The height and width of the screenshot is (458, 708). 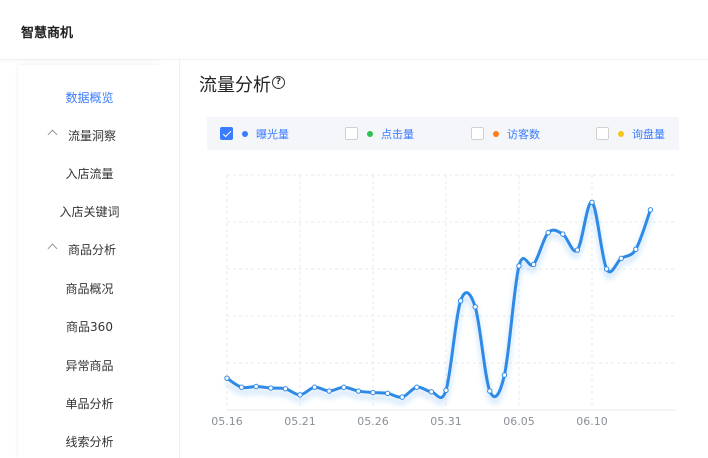 I want to click on x-tick-label: 05.21, so click(x=300, y=421).